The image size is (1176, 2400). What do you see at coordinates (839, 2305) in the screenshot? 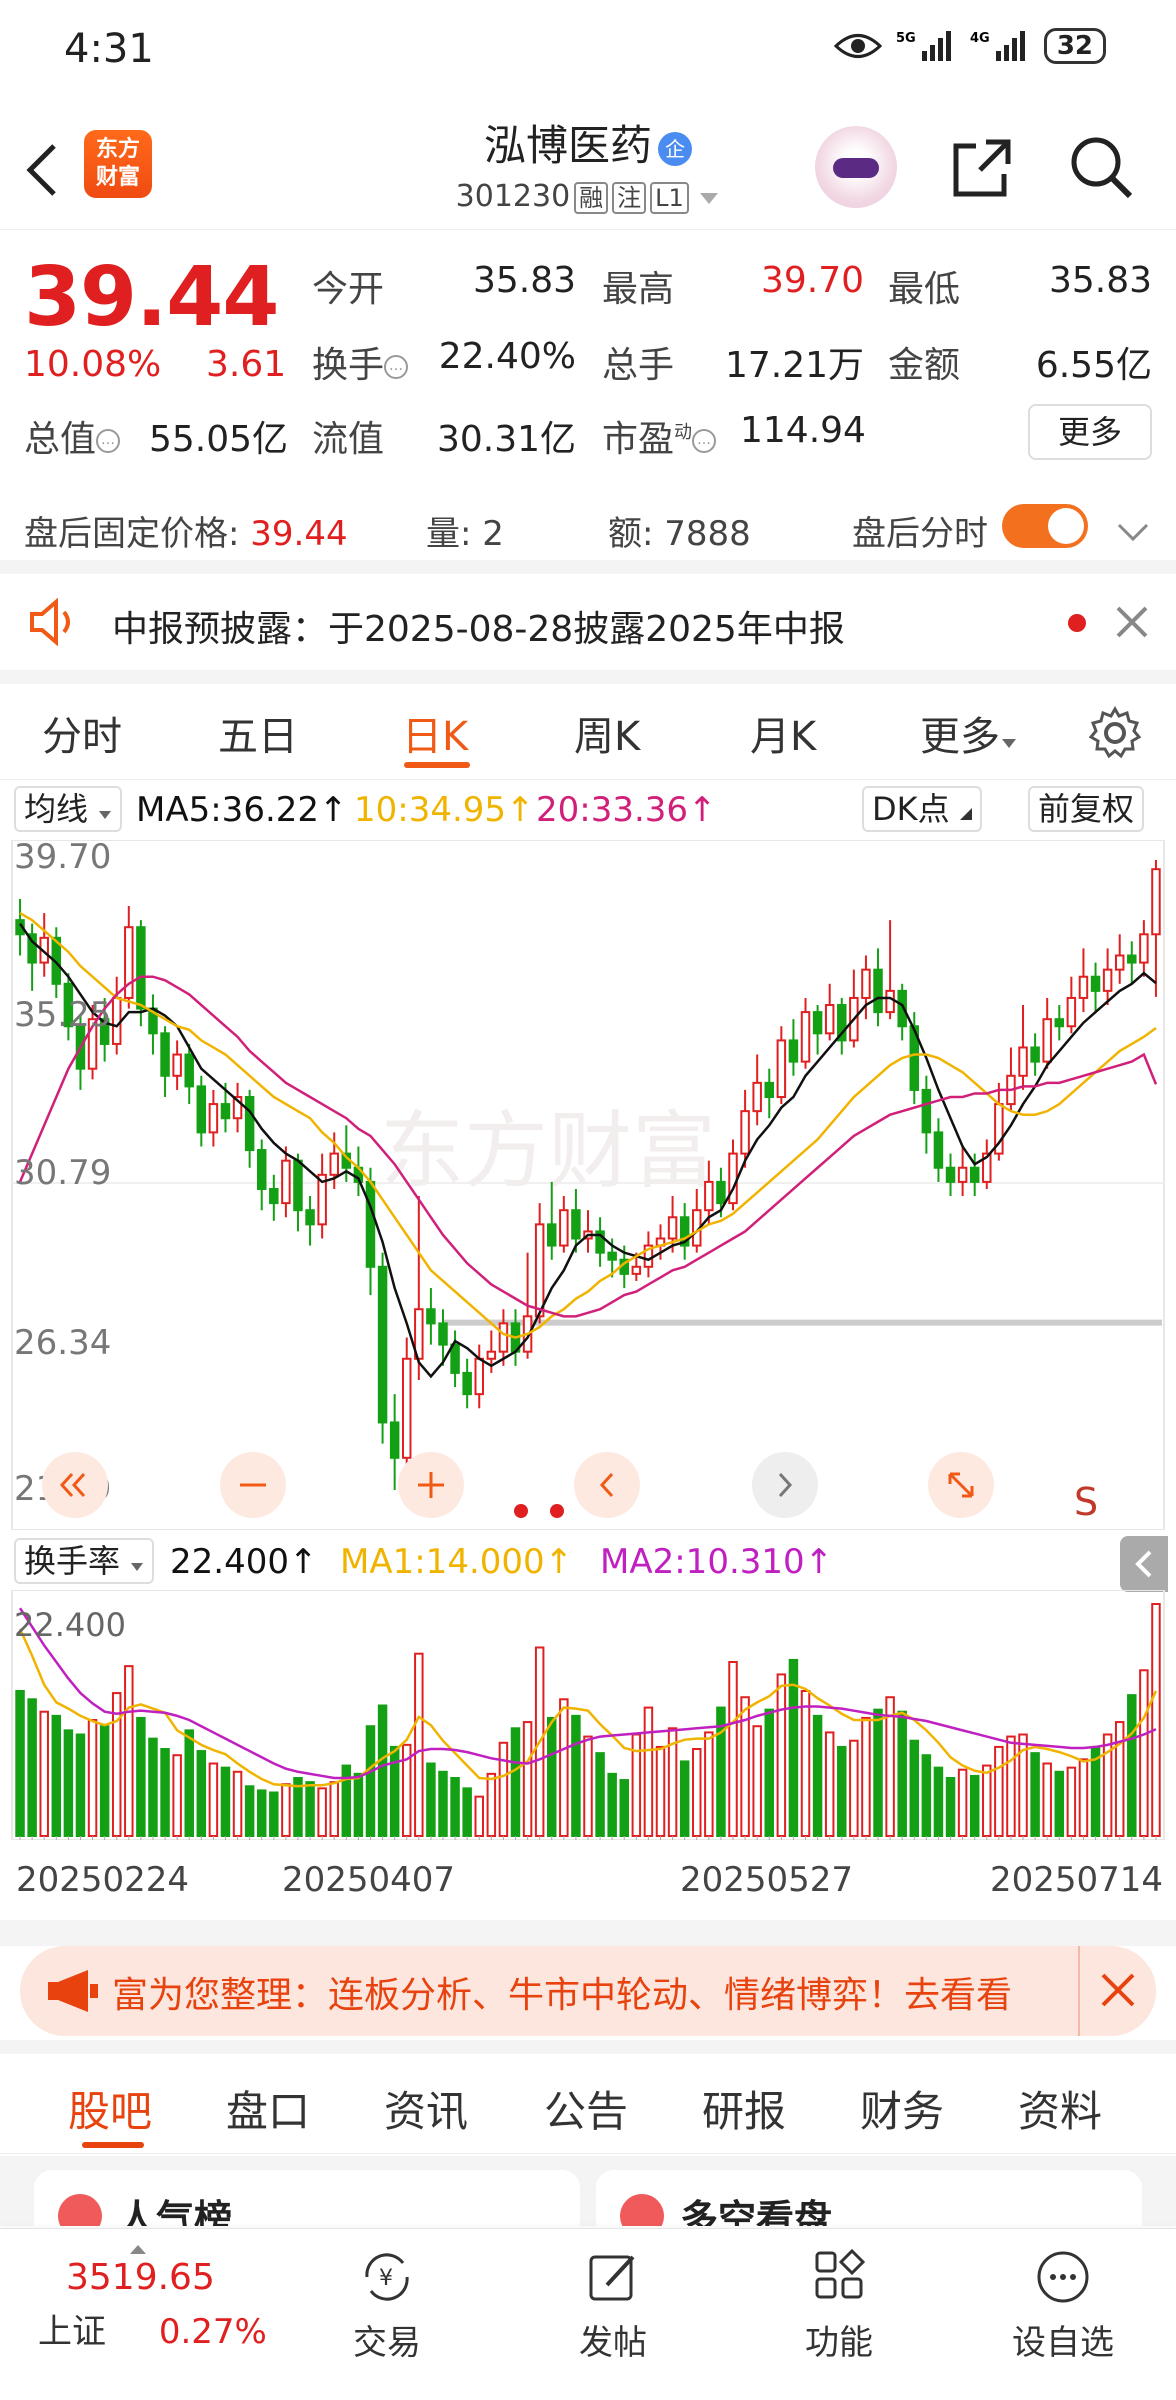
I see `nav-functions: 功能` at bounding box center [839, 2305].